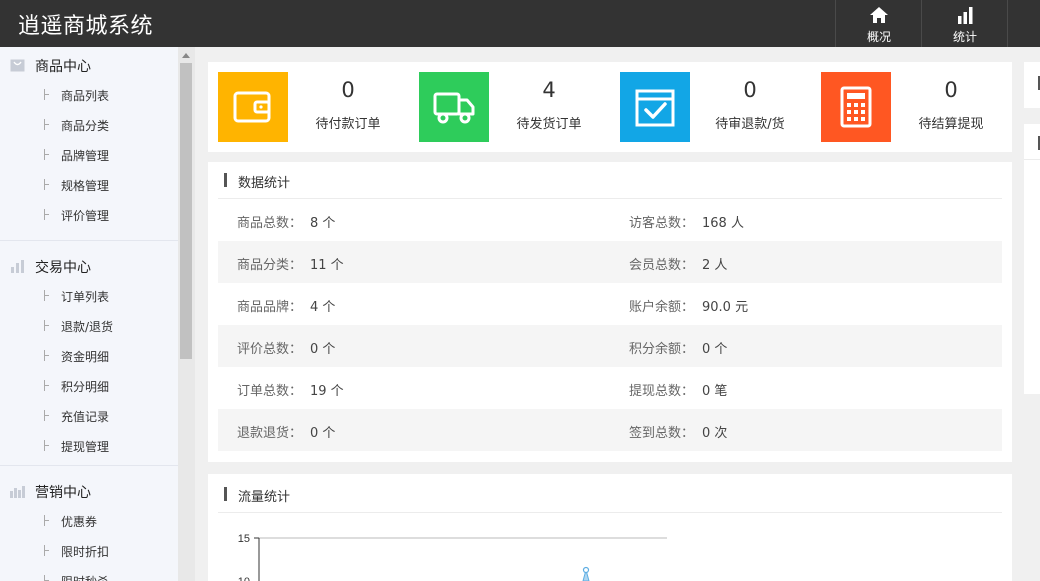  Describe the element at coordinates (723, 223) in the screenshot. I see `stat-value: 168 人` at that location.